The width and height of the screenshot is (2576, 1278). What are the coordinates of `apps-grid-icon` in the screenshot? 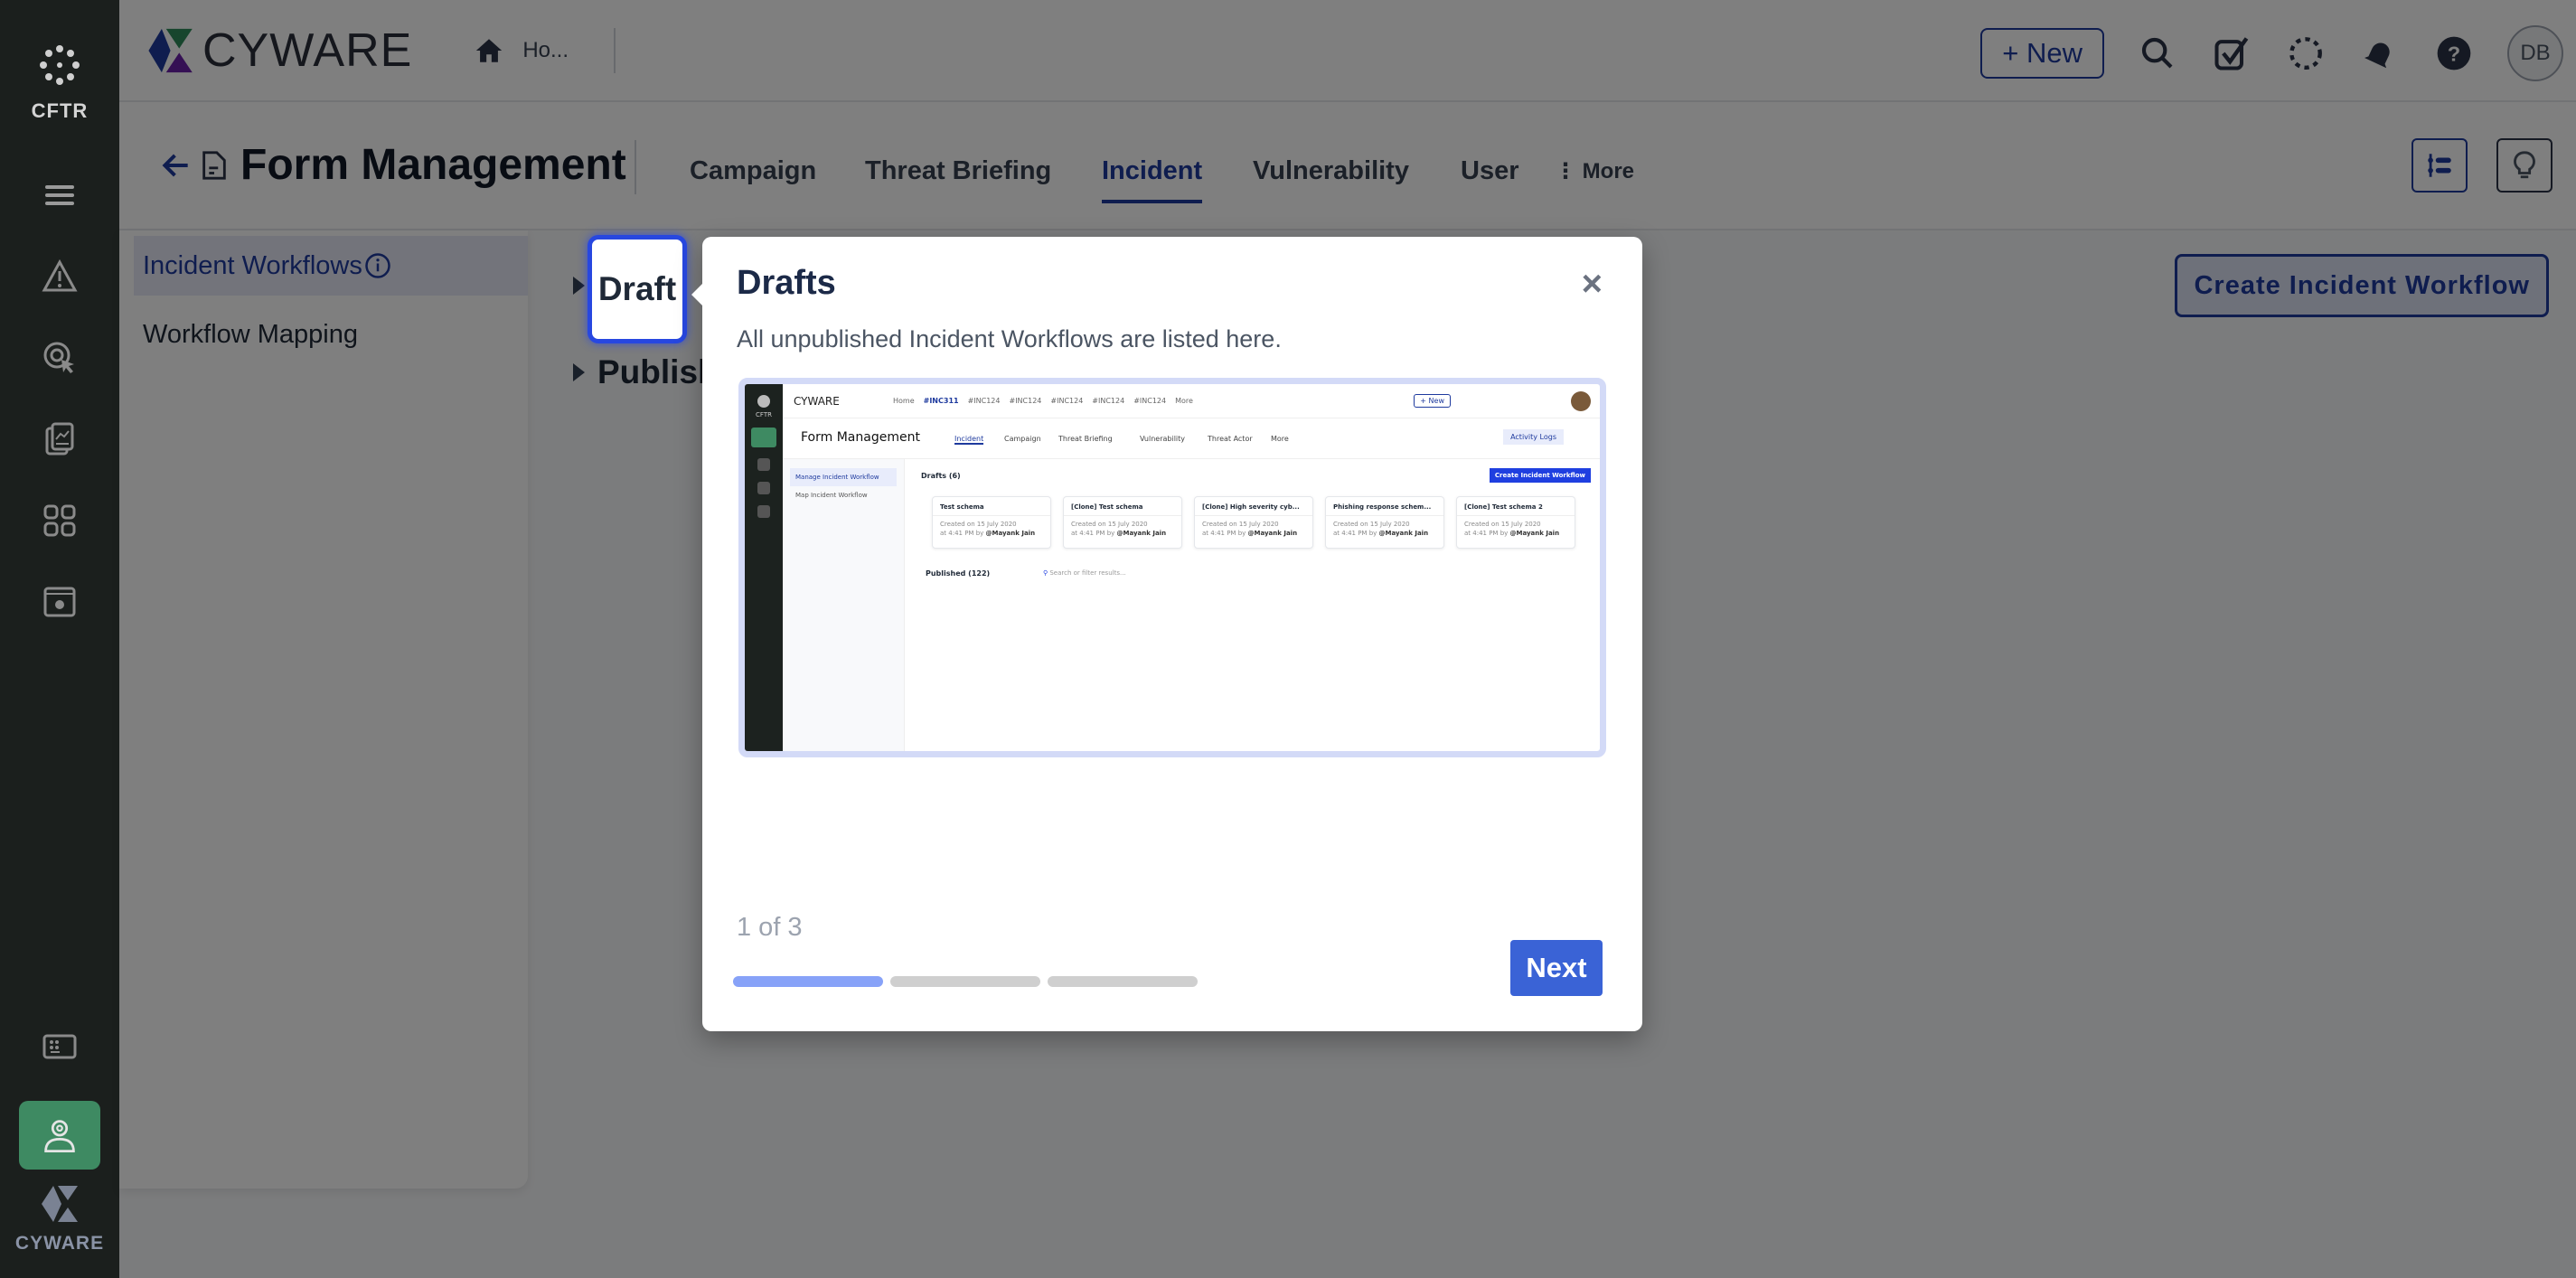 It's located at (60, 520).